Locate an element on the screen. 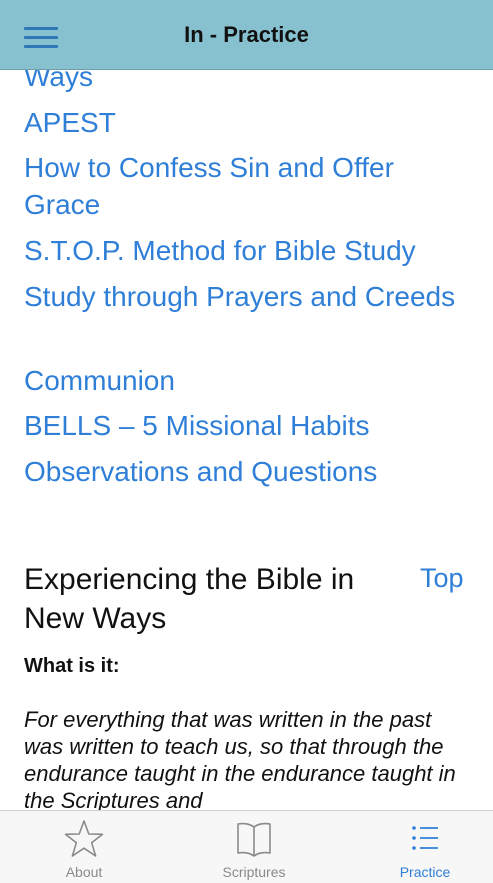  tab-practice-label: Practice is located at coordinates (425, 872).